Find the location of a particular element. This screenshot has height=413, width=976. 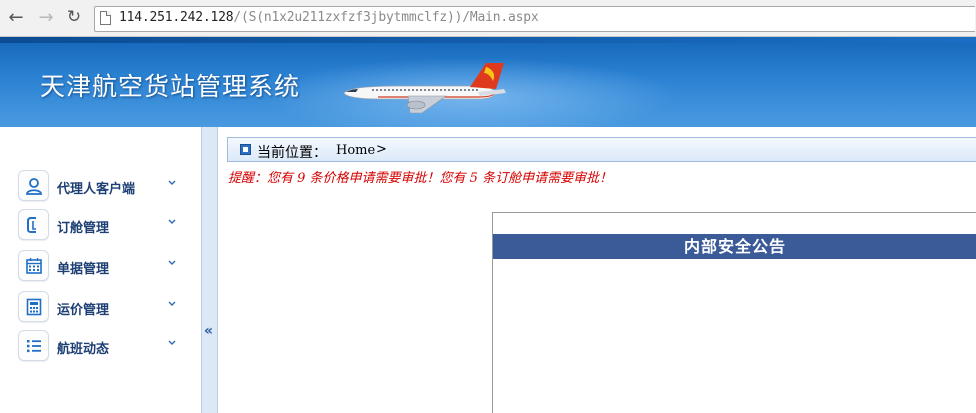

sidebar-item-booking: 订舱管理 is located at coordinates (108, 225).